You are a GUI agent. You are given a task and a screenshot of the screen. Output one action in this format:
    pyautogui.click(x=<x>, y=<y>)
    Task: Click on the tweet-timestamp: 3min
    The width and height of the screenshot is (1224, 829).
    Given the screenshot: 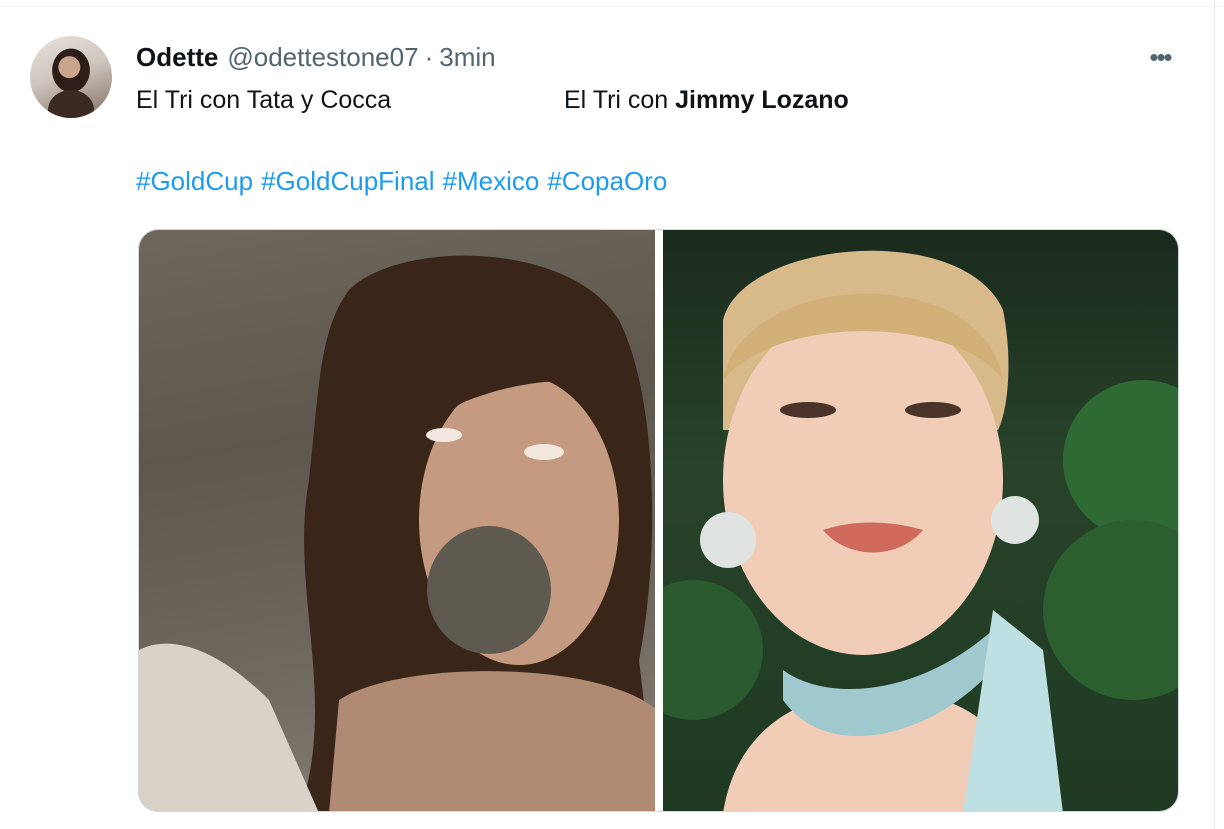 What is the action you would take?
    pyautogui.click(x=467, y=57)
    